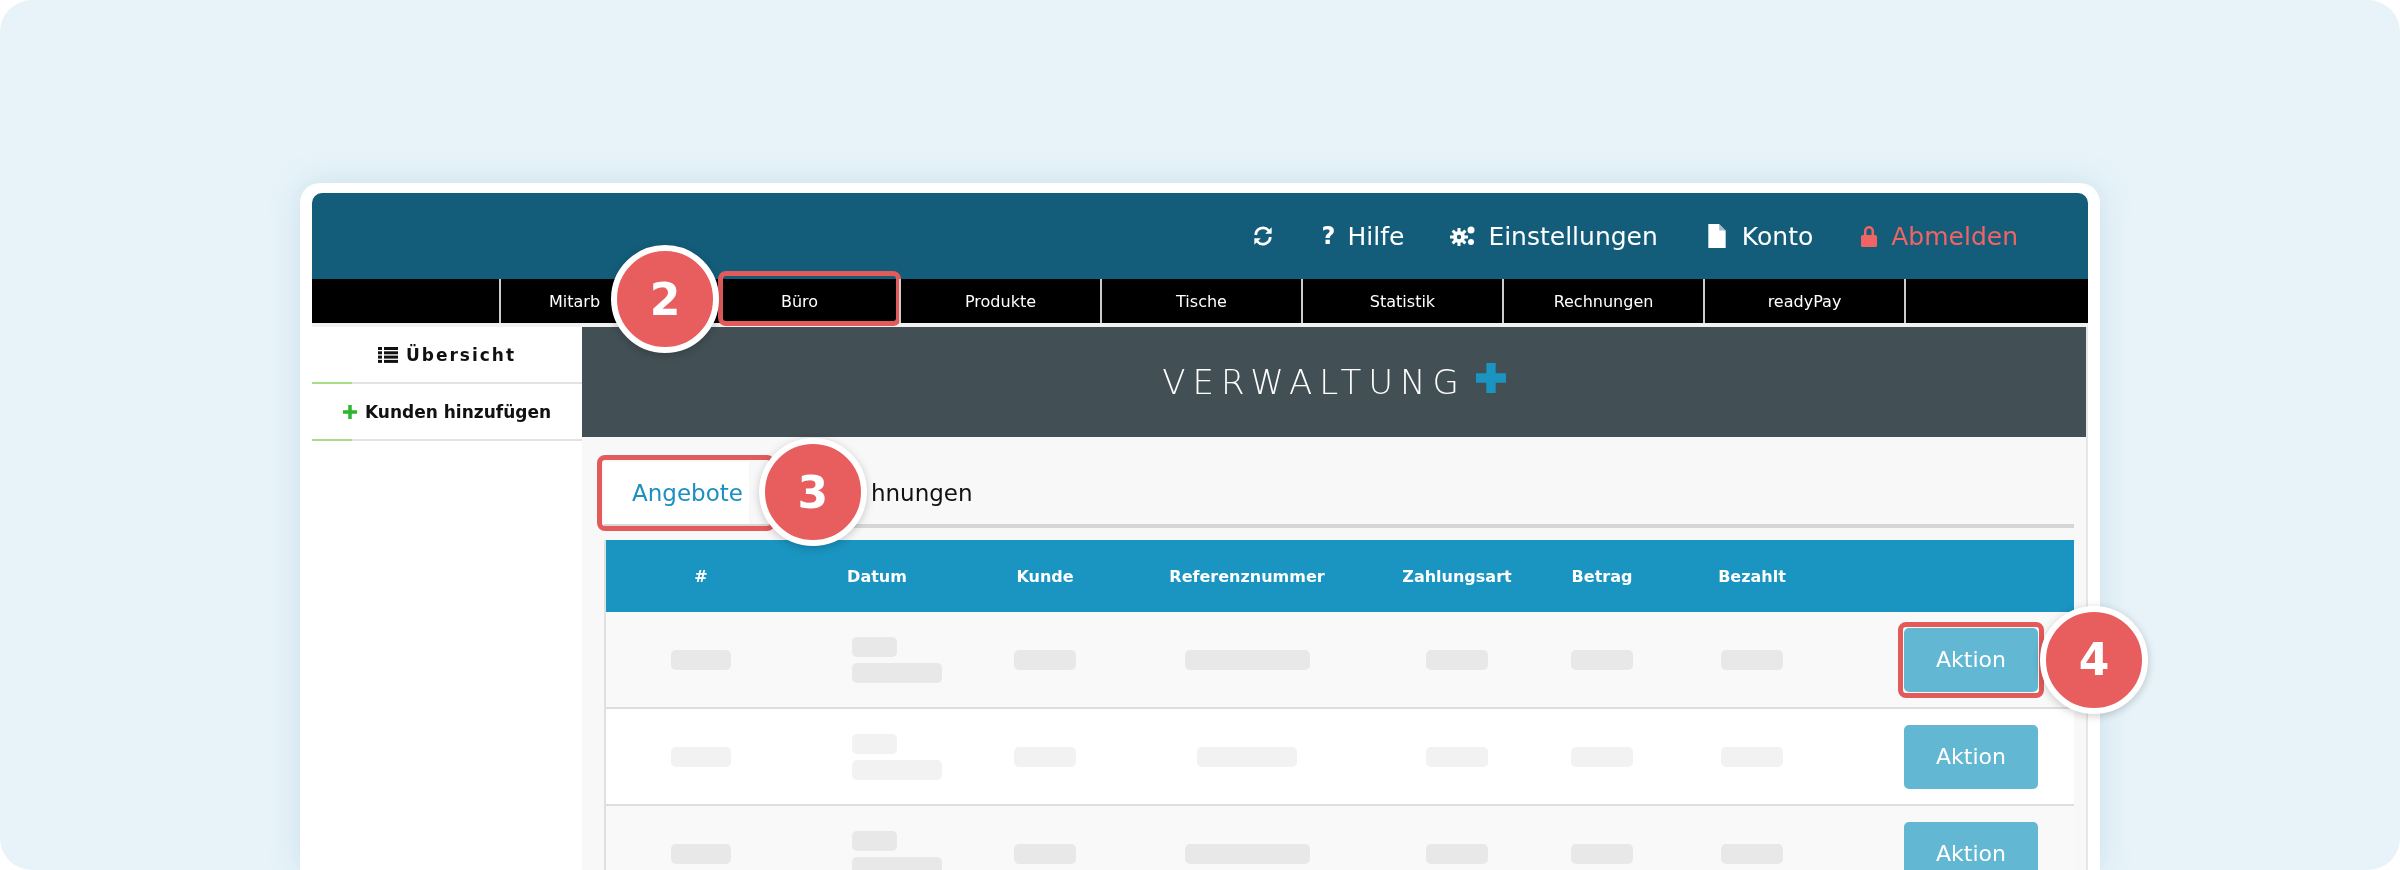  I want to click on tab: Angebote, so click(676, 493).